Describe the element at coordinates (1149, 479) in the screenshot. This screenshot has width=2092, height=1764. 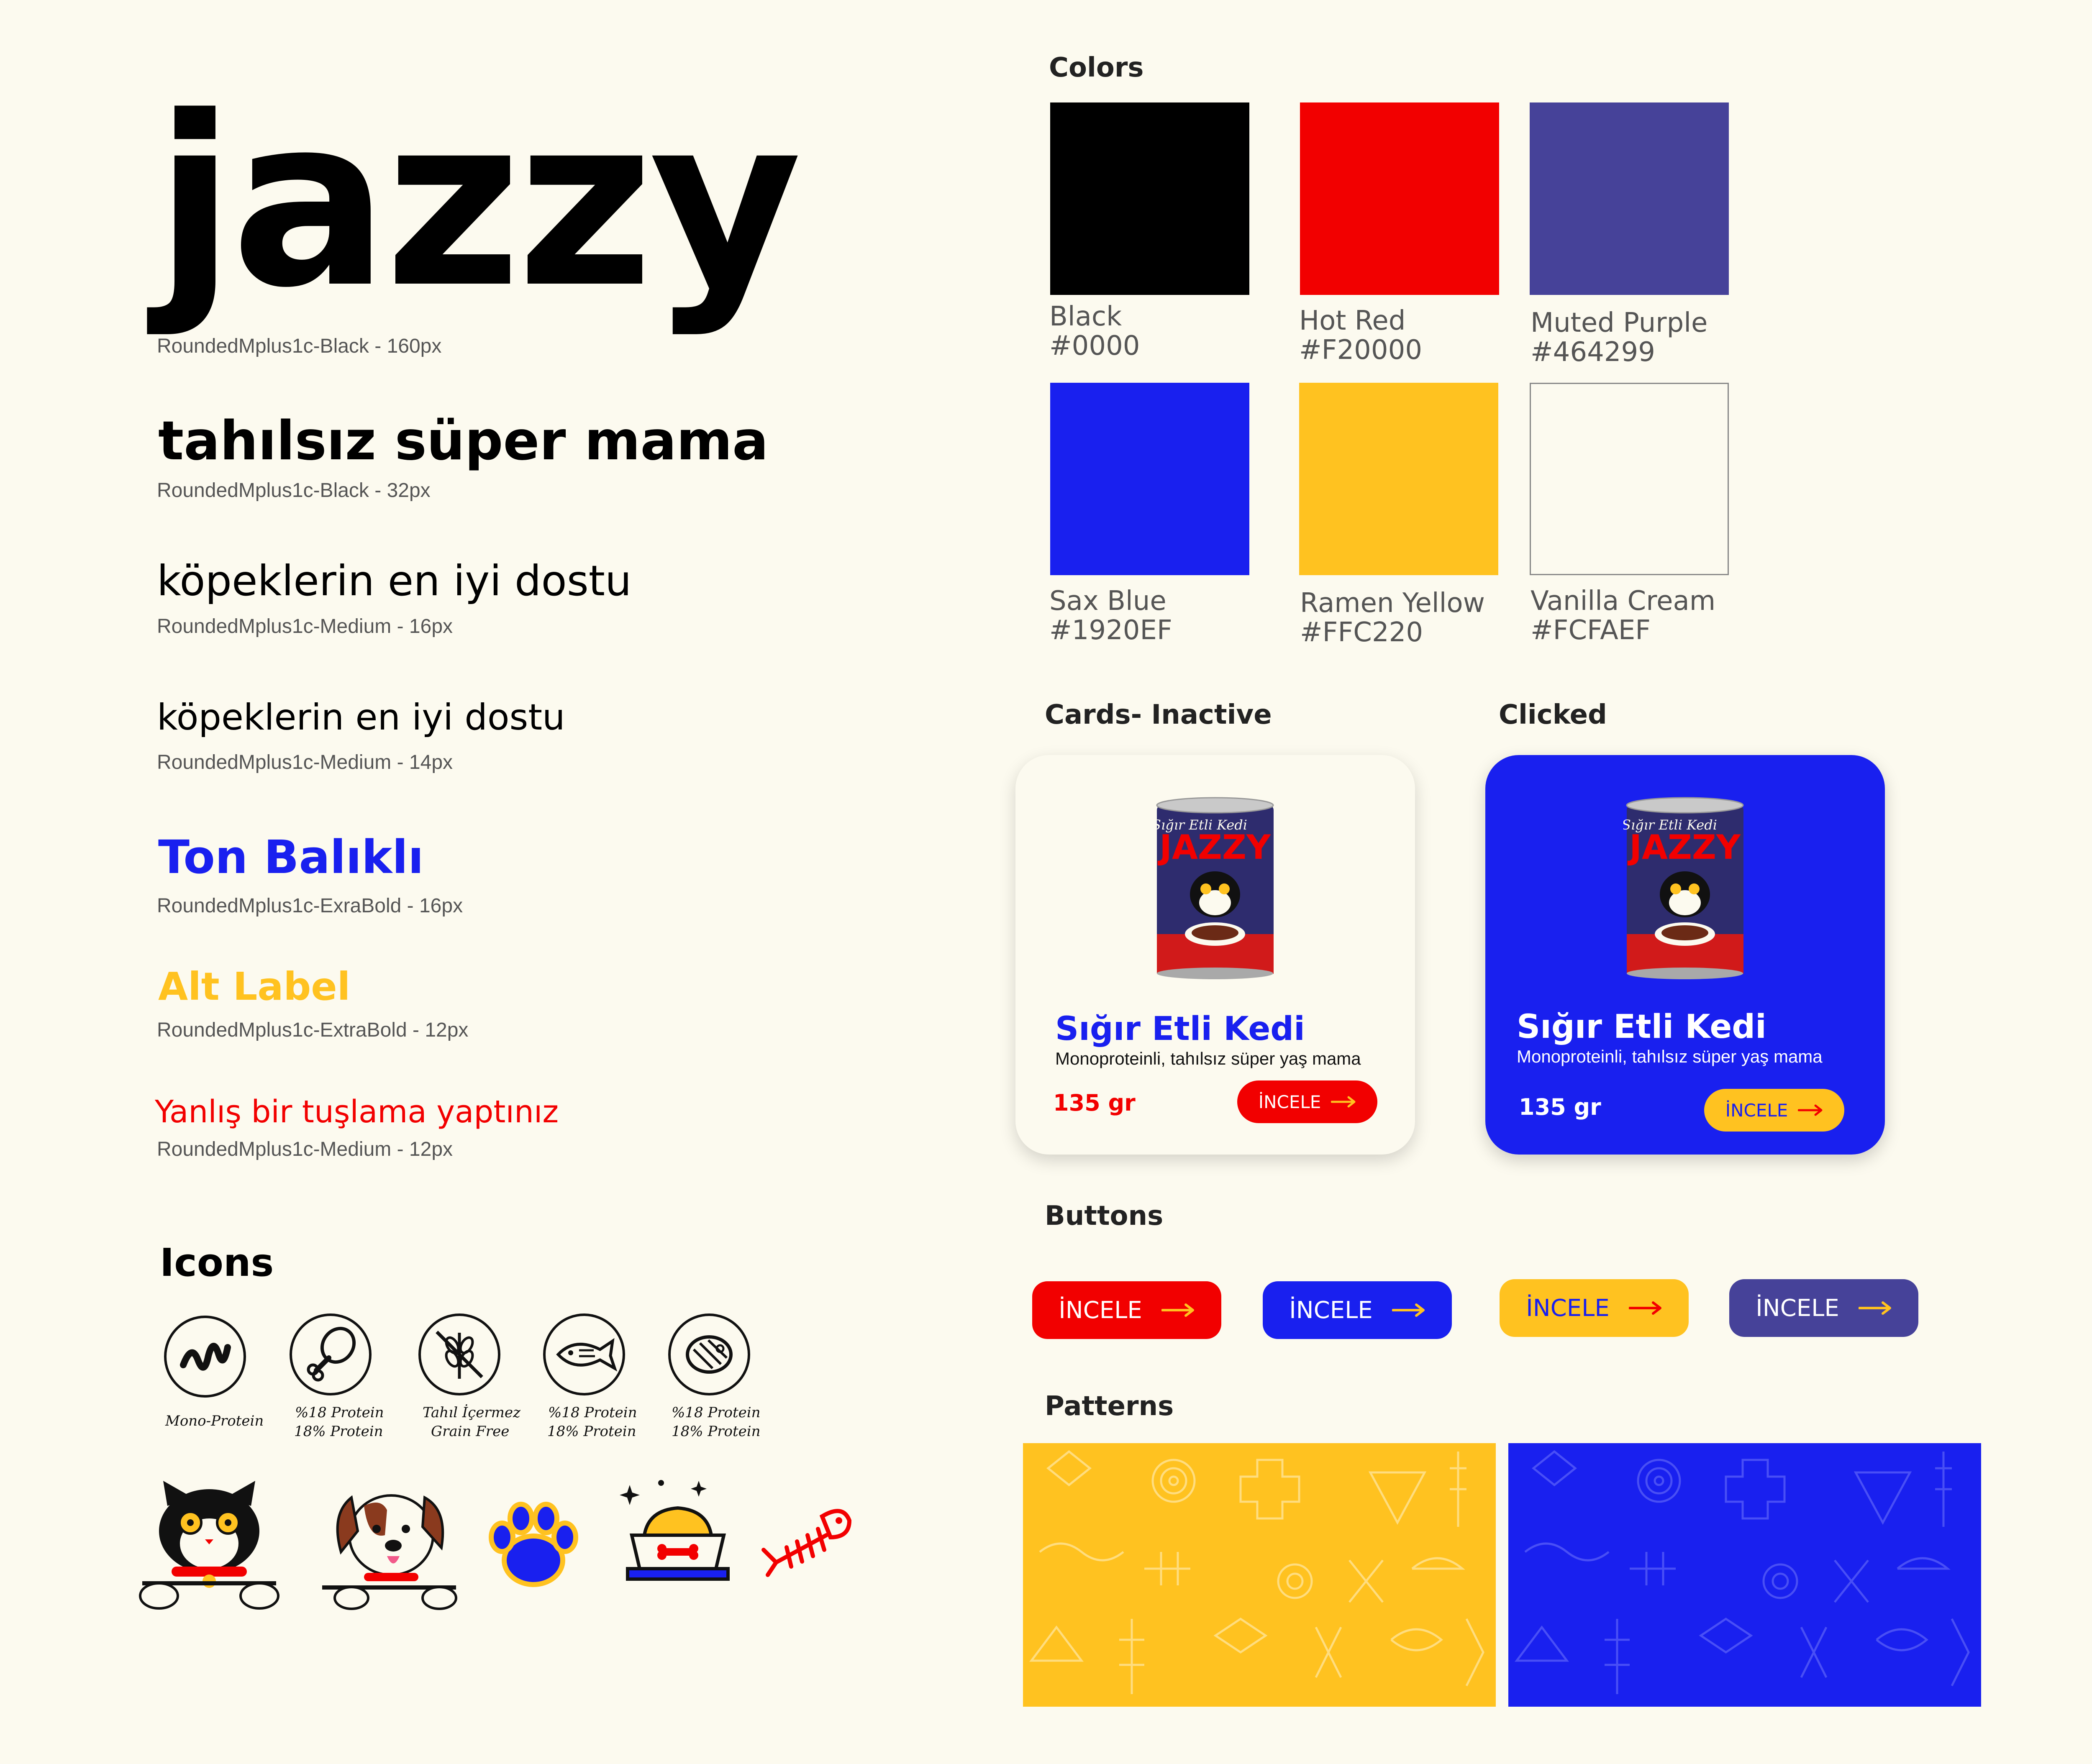
I see `swatch-sax-blue` at that location.